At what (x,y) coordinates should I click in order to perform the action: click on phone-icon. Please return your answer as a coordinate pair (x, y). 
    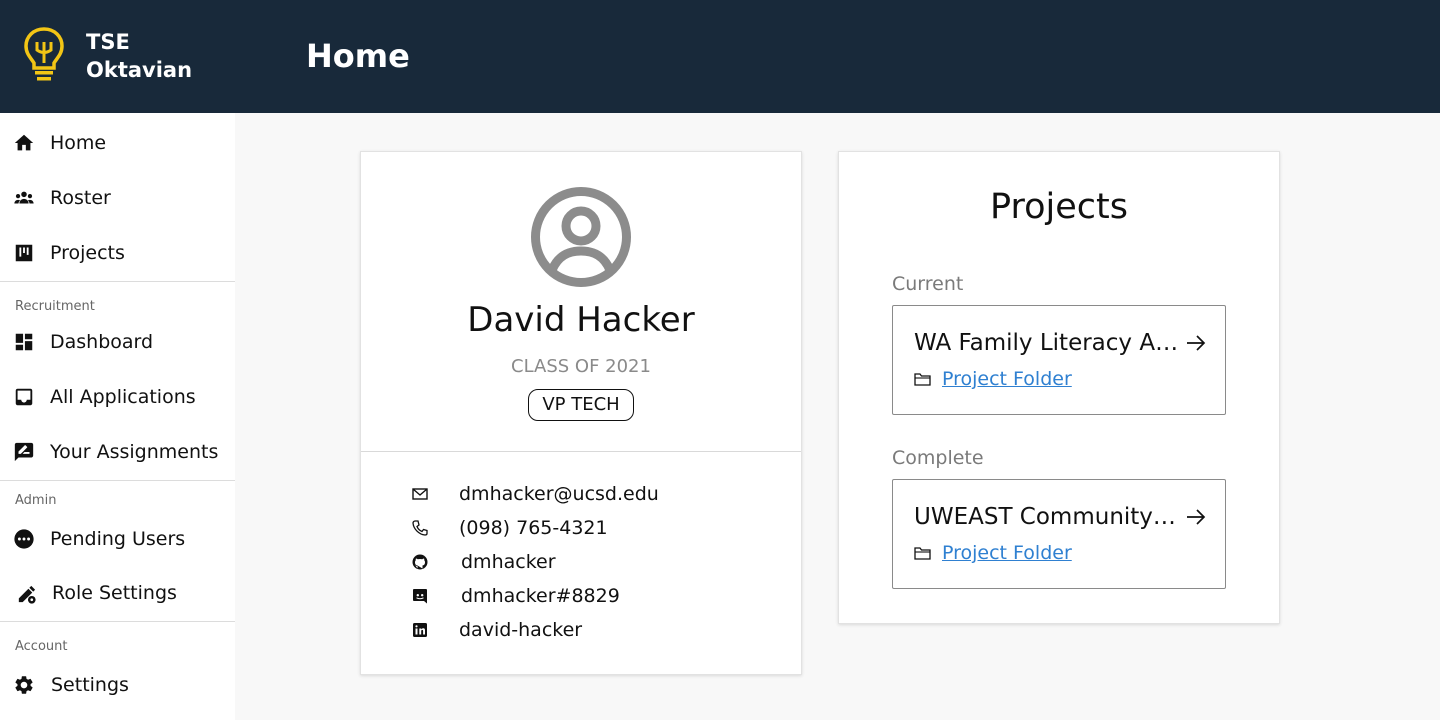
    Looking at the image, I should click on (420, 528).